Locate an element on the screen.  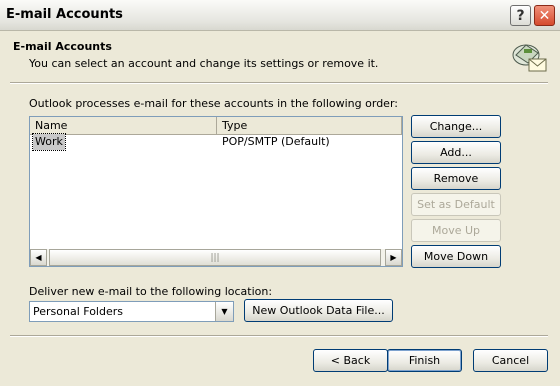
cancel-button: Cancel is located at coordinates (510, 360).